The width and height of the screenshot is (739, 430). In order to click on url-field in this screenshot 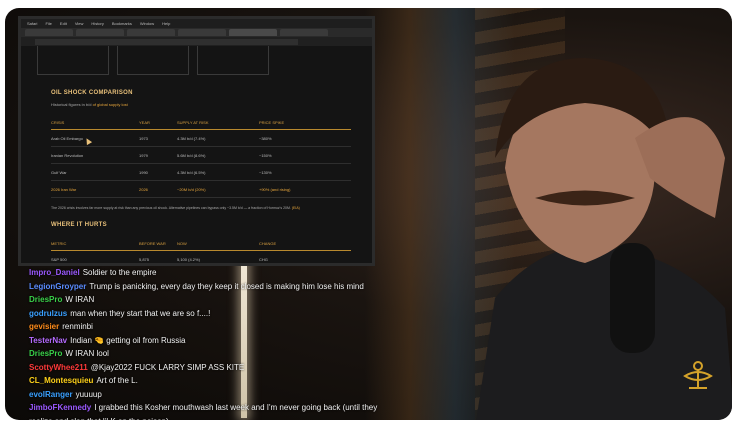, I will do `click(166, 41)`.